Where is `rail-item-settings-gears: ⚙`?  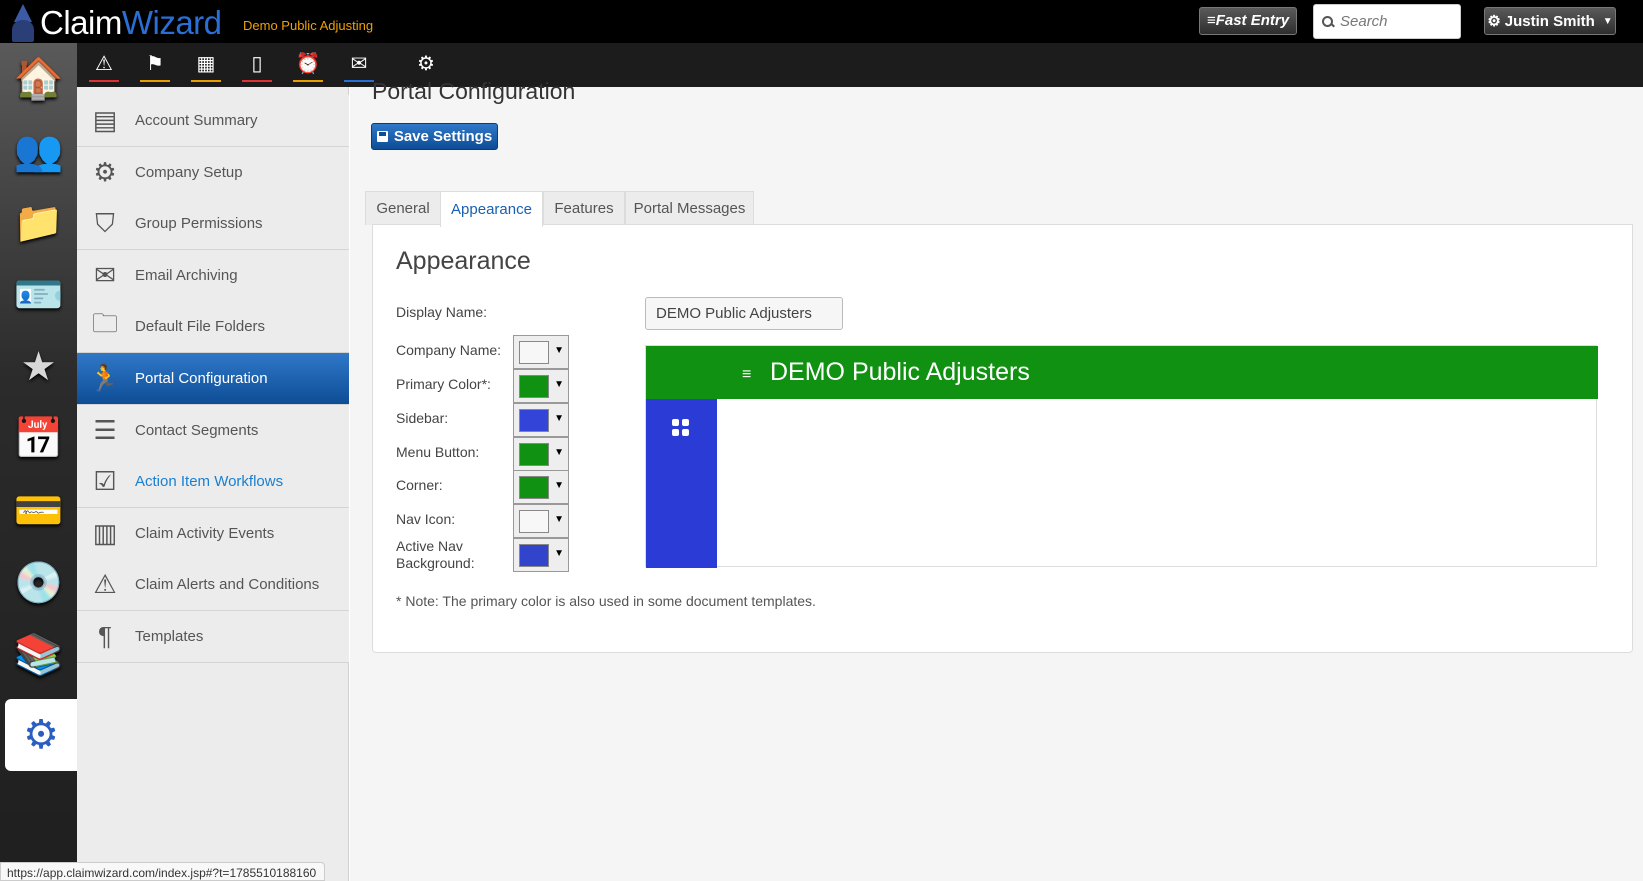
rail-item-settings-gears: ⚙ is located at coordinates (41, 735).